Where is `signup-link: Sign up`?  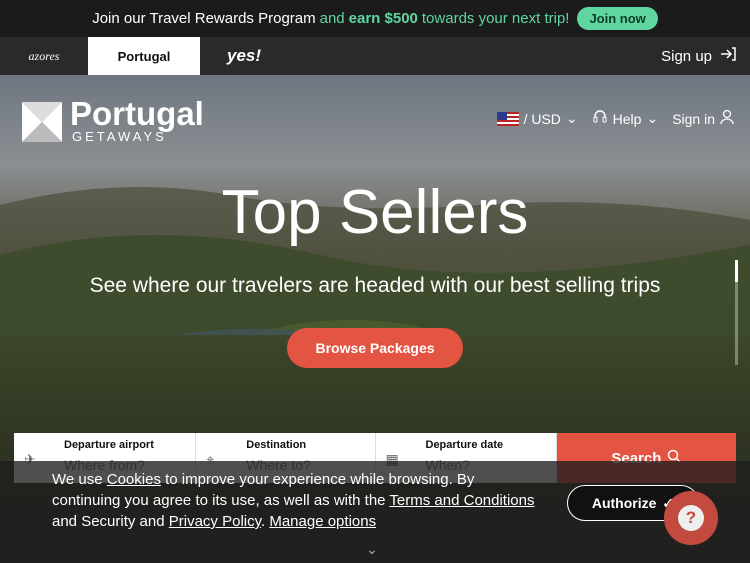
signup-link: Sign up is located at coordinates (698, 56).